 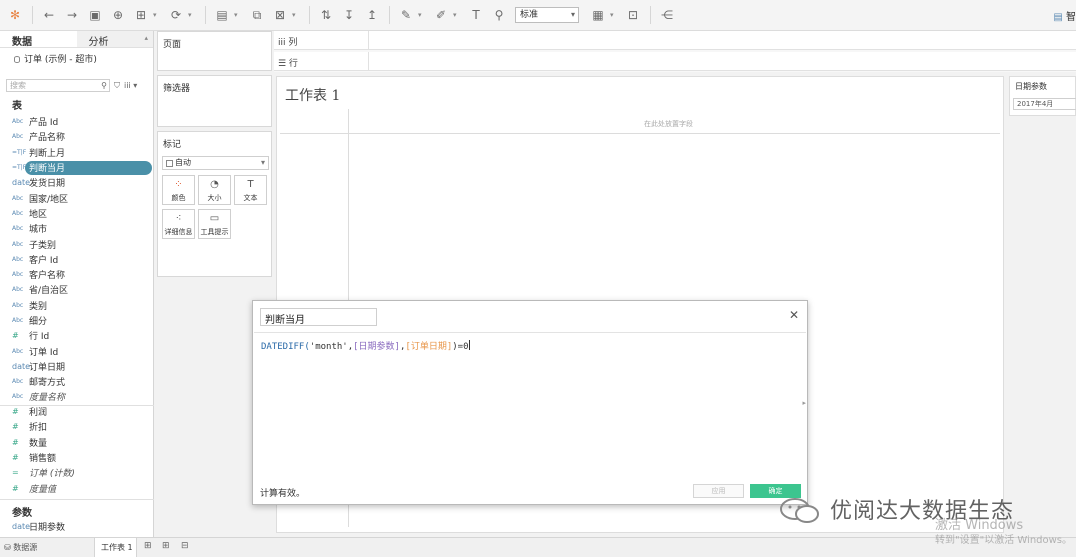 I want to click on sort-ascending-icon: ↧, so click(x=349, y=15).